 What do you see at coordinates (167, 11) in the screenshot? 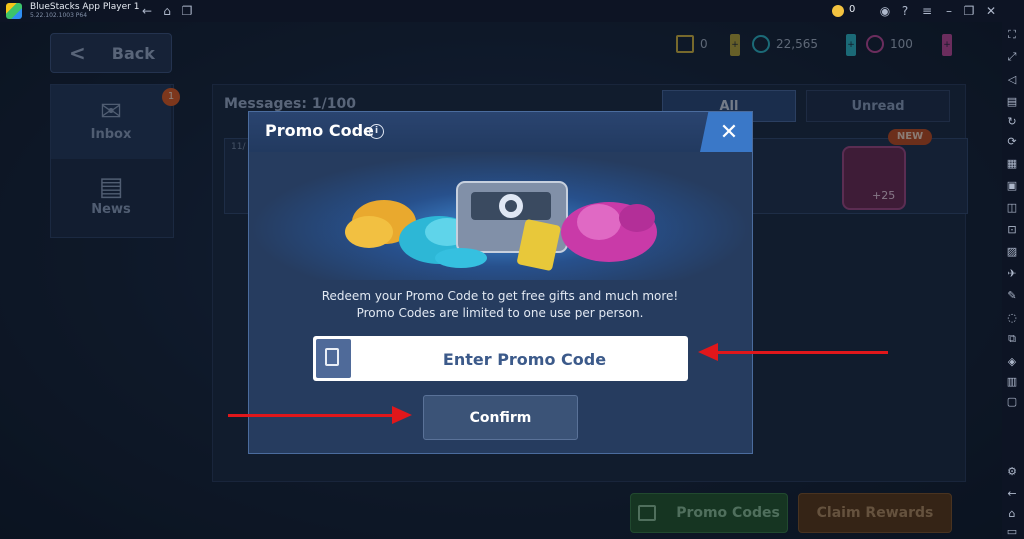
I see `home-icon: ⌂` at bounding box center [167, 11].